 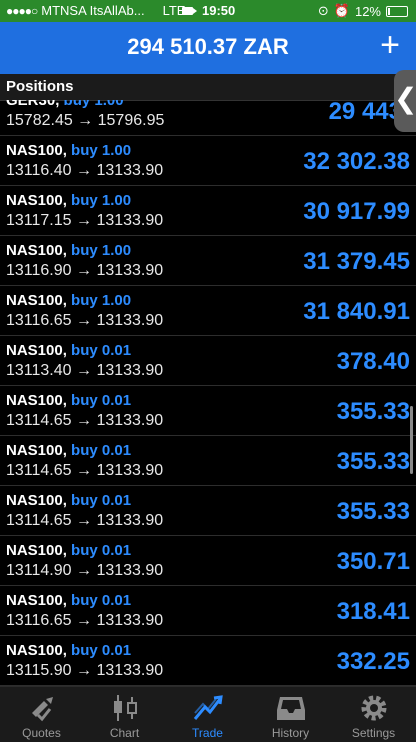 I want to click on status-right: ⊙ ⏰ 12%, so click(x=363, y=11).